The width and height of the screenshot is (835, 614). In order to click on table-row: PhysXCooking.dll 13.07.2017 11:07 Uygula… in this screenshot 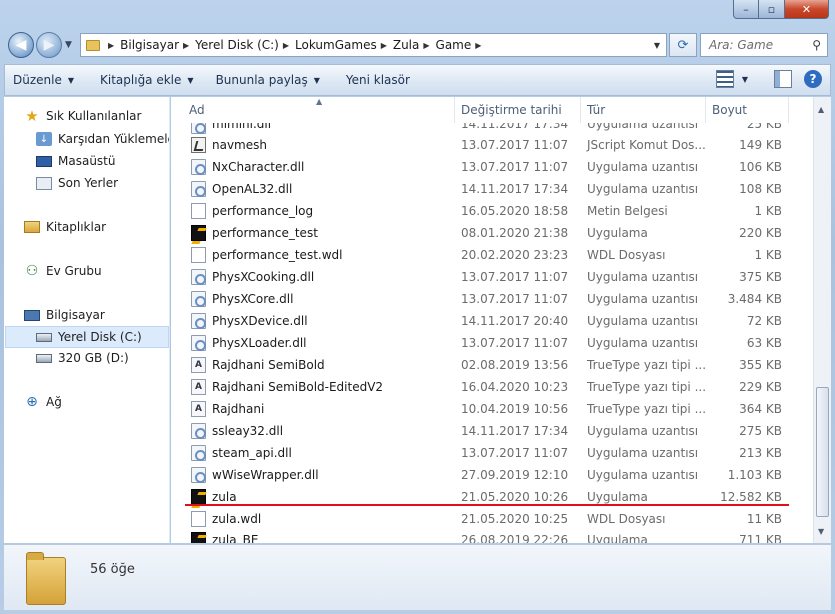, I will do `click(492, 277)`.